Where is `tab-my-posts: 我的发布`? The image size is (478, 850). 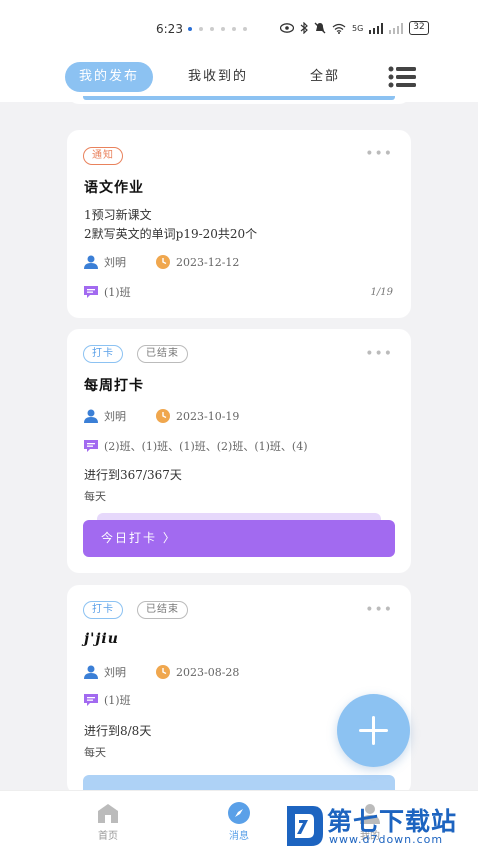
tab-my-posts: 我的发布 is located at coordinates (109, 77).